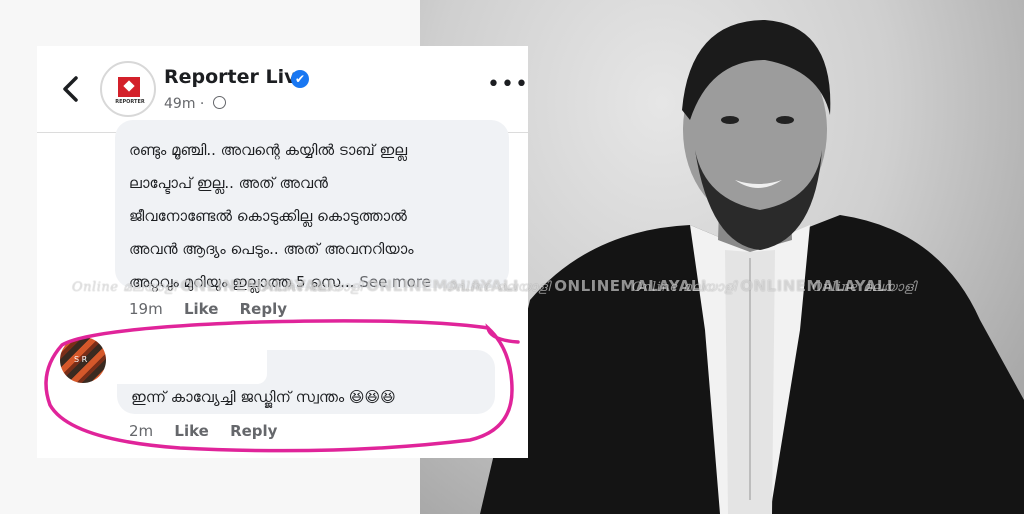 This screenshot has height=514, width=1024. Describe the element at coordinates (192, 367) in the screenshot. I see `redacted-commenter-name` at that location.